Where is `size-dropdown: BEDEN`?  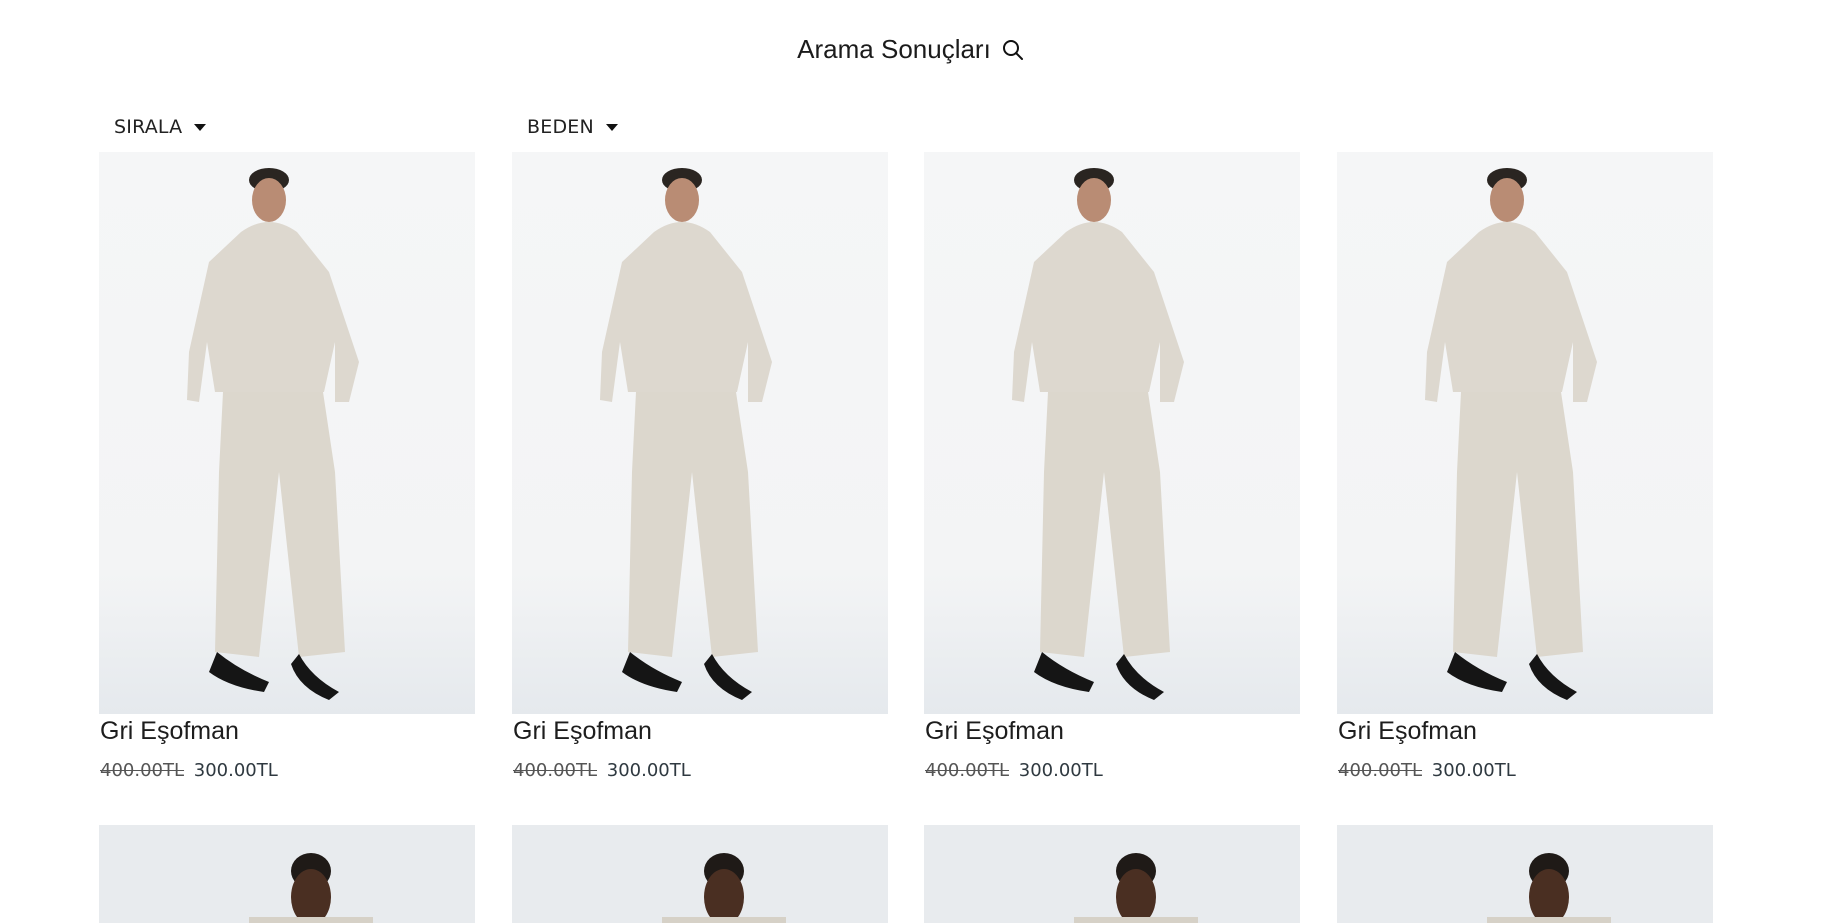 size-dropdown: BEDEN is located at coordinates (572, 127).